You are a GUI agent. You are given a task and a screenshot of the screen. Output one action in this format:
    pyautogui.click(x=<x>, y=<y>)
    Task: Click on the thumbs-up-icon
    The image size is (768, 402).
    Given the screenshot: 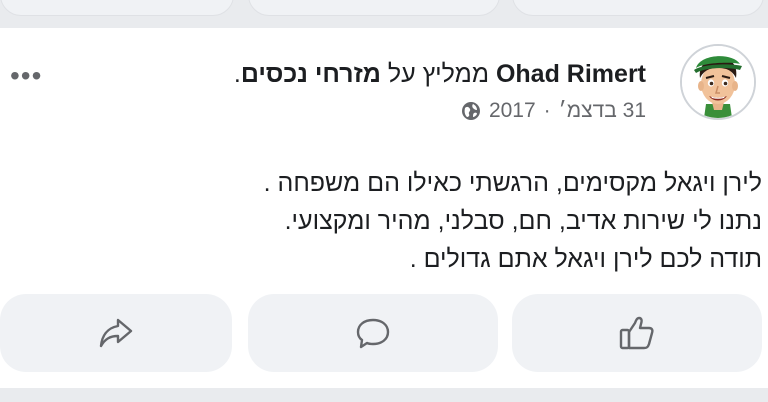 What is the action you would take?
    pyautogui.click(x=637, y=333)
    